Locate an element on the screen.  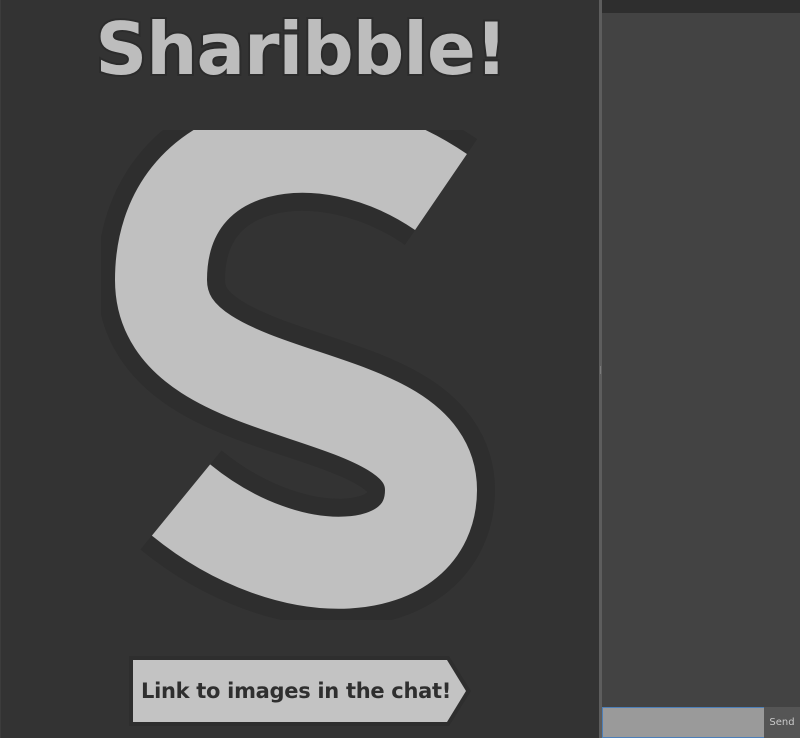
chat-images-link: Link to images in the chat! is located at coordinates (300, 691).